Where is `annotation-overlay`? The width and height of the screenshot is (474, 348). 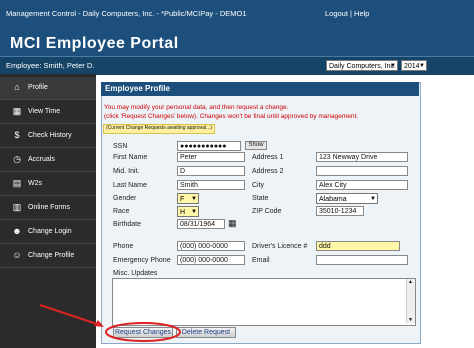 annotation-overlay is located at coordinates (110, 323).